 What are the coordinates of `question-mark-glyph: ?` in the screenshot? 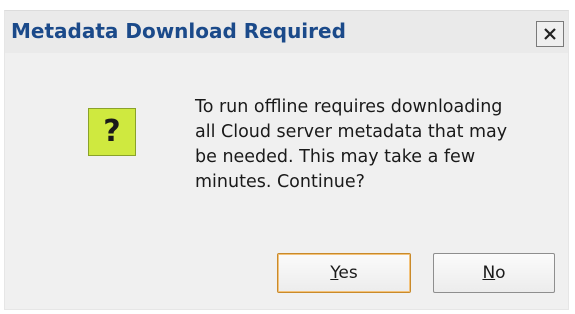 It's located at (112, 131).